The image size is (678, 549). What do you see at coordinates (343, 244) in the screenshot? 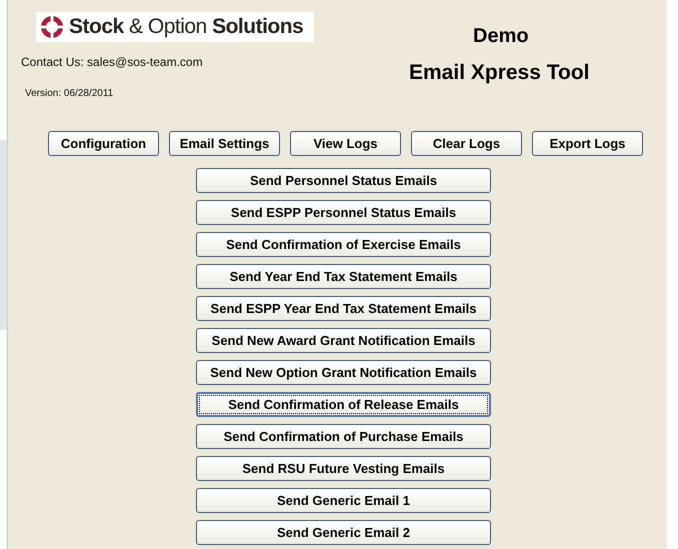
I see `send-email-button: Send Confirmation of Exercise Emails` at bounding box center [343, 244].